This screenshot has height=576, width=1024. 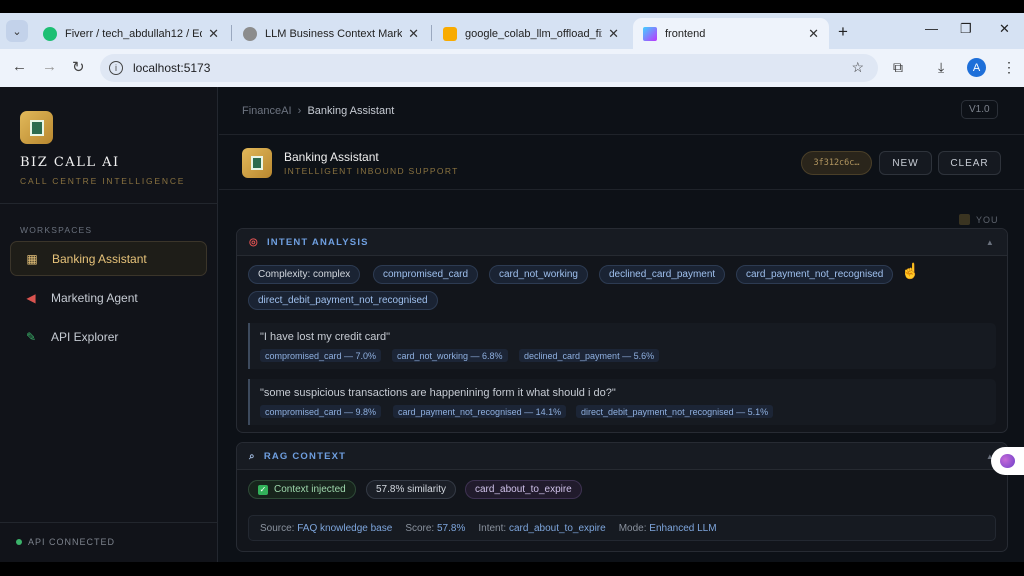 I want to click on brand-logo-icon, so click(x=36, y=127).